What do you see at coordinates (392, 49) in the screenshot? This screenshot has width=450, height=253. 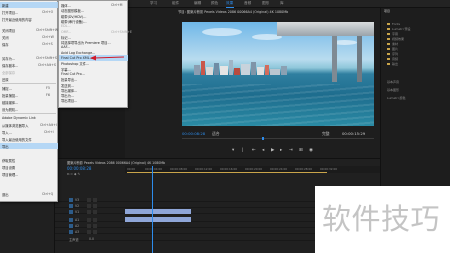 I see `project-item: 图片` at bounding box center [392, 49].